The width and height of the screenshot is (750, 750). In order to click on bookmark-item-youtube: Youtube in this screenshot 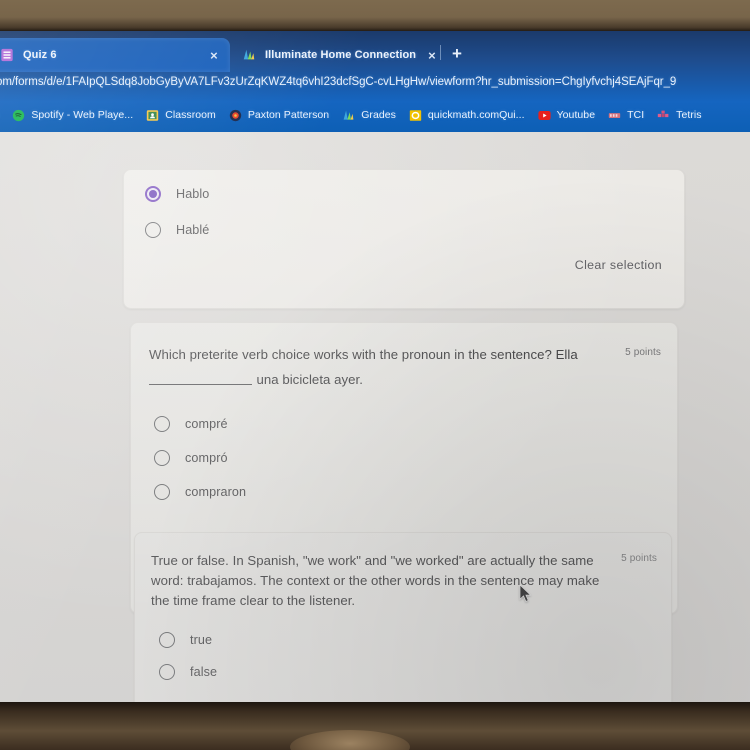, I will do `click(566, 115)`.